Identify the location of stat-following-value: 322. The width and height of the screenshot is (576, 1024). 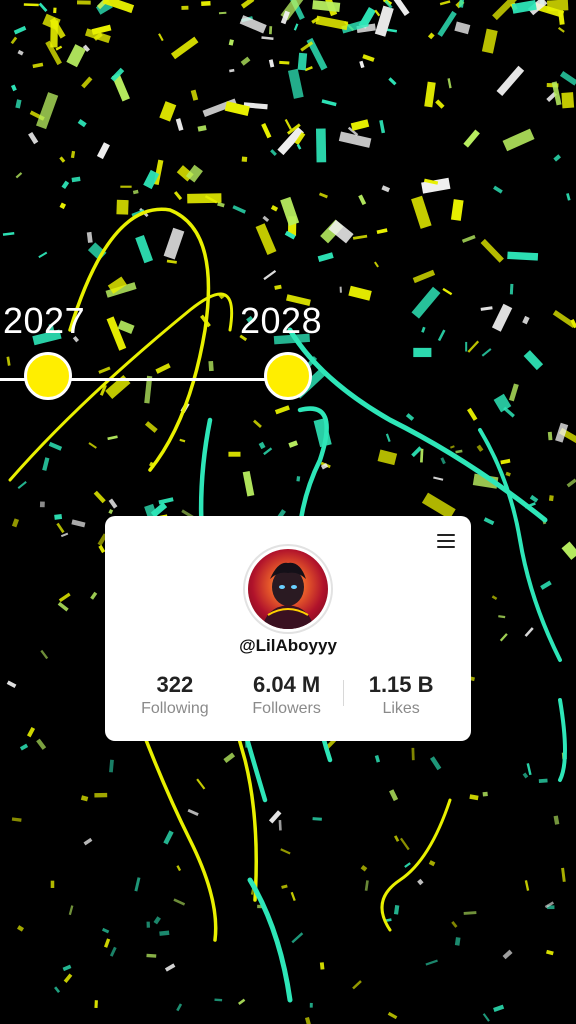
(175, 684).